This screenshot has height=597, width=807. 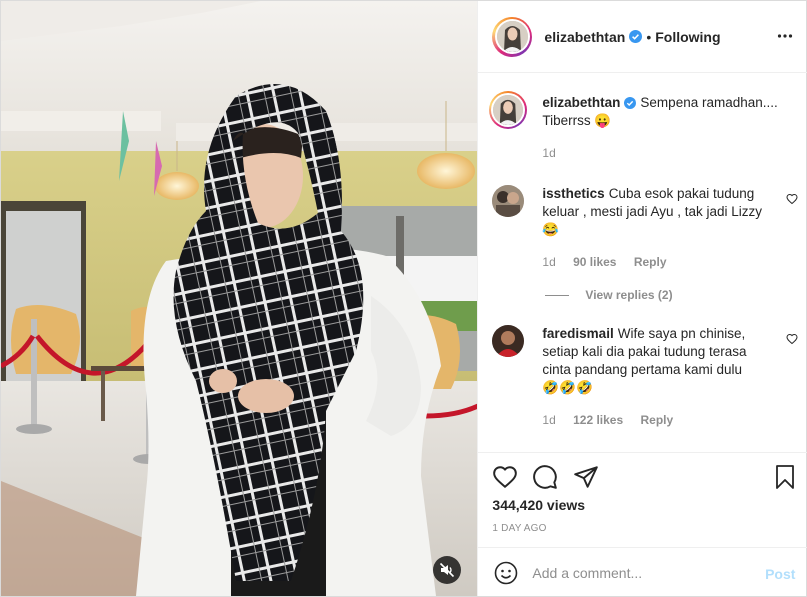 What do you see at coordinates (548, 153) in the screenshot?
I see `caption-time: 1d` at bounding box center [548, 153].